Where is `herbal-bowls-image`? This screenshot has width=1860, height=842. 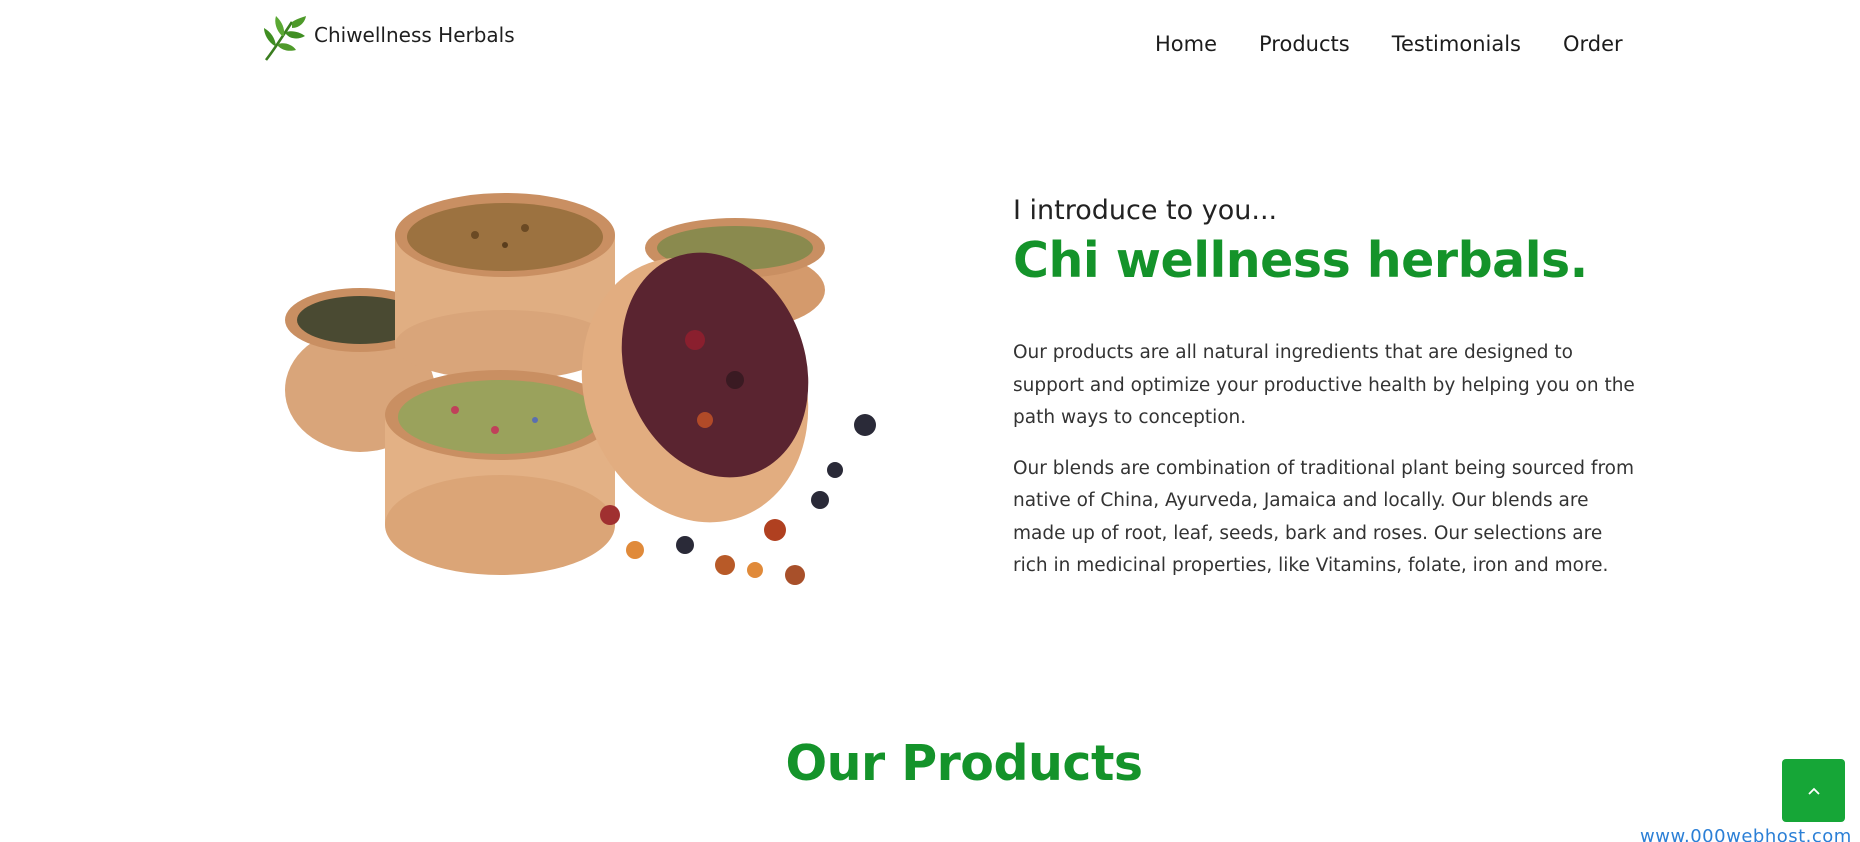 herbal-bowls-image is located at coordinates (580, 389).